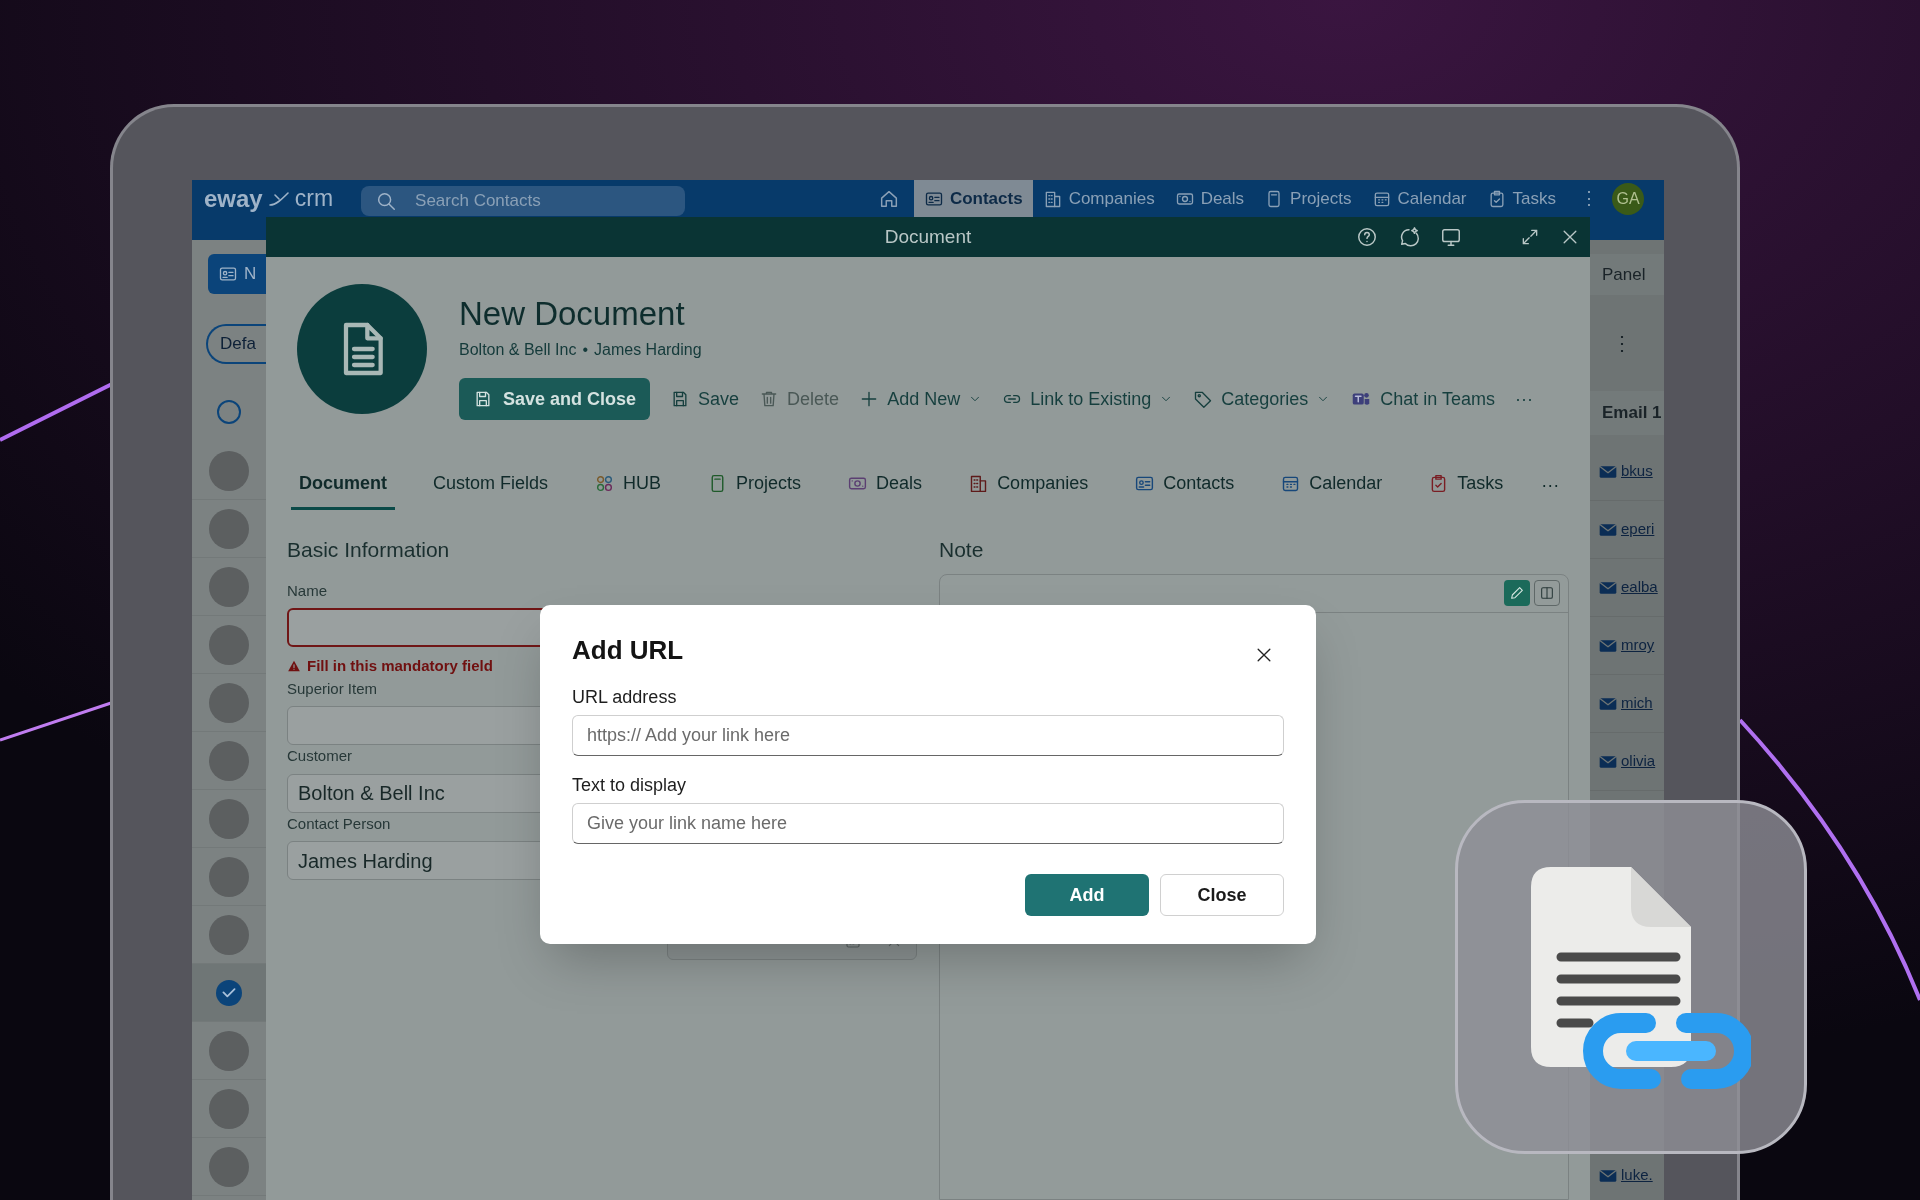 The width and height of the screenshot is (1920, 1200). I want to click on field-label: Customer, so click(320, 756).